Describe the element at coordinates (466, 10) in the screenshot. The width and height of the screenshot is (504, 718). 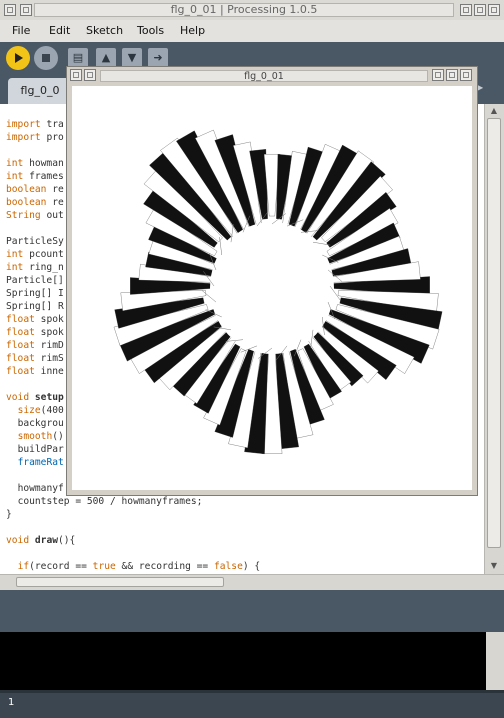
I see `minimize-icon` at that location.